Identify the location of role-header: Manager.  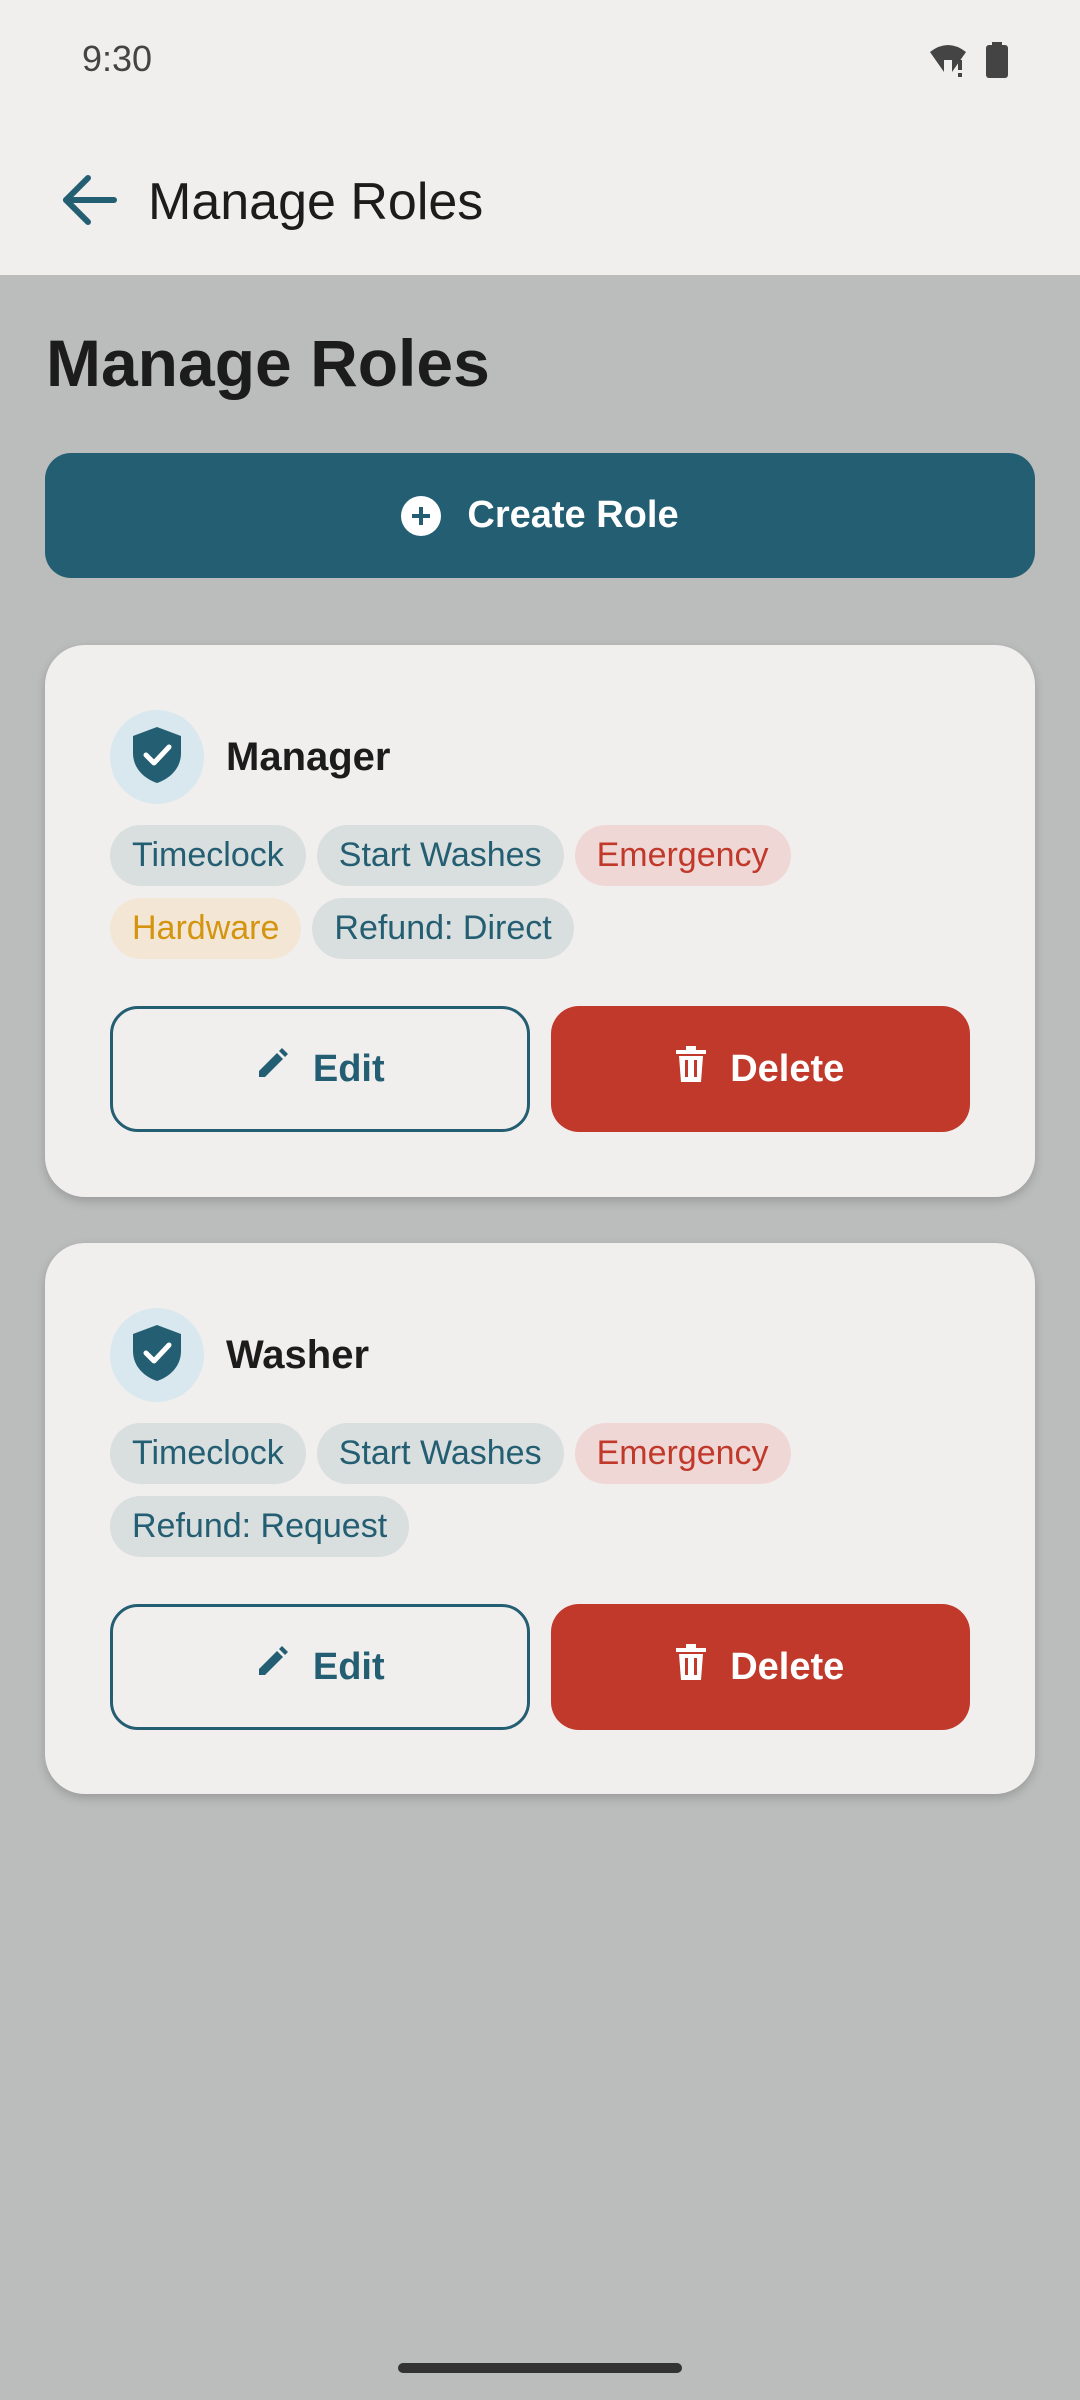
(250, 757).